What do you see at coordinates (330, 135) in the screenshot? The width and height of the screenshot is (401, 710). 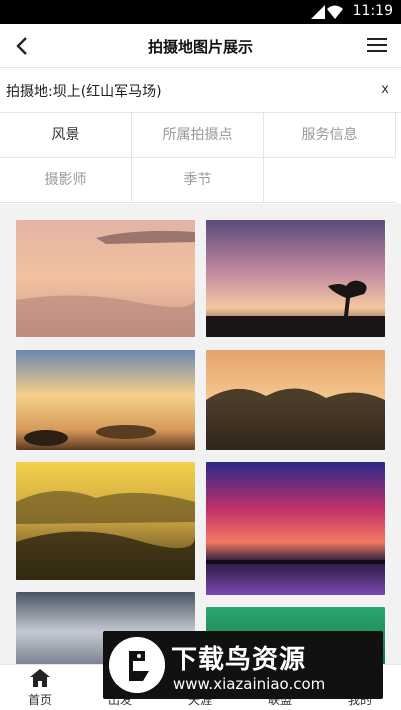 I see `tab-service-info: 服务信息` at bounding box center [330, 135].